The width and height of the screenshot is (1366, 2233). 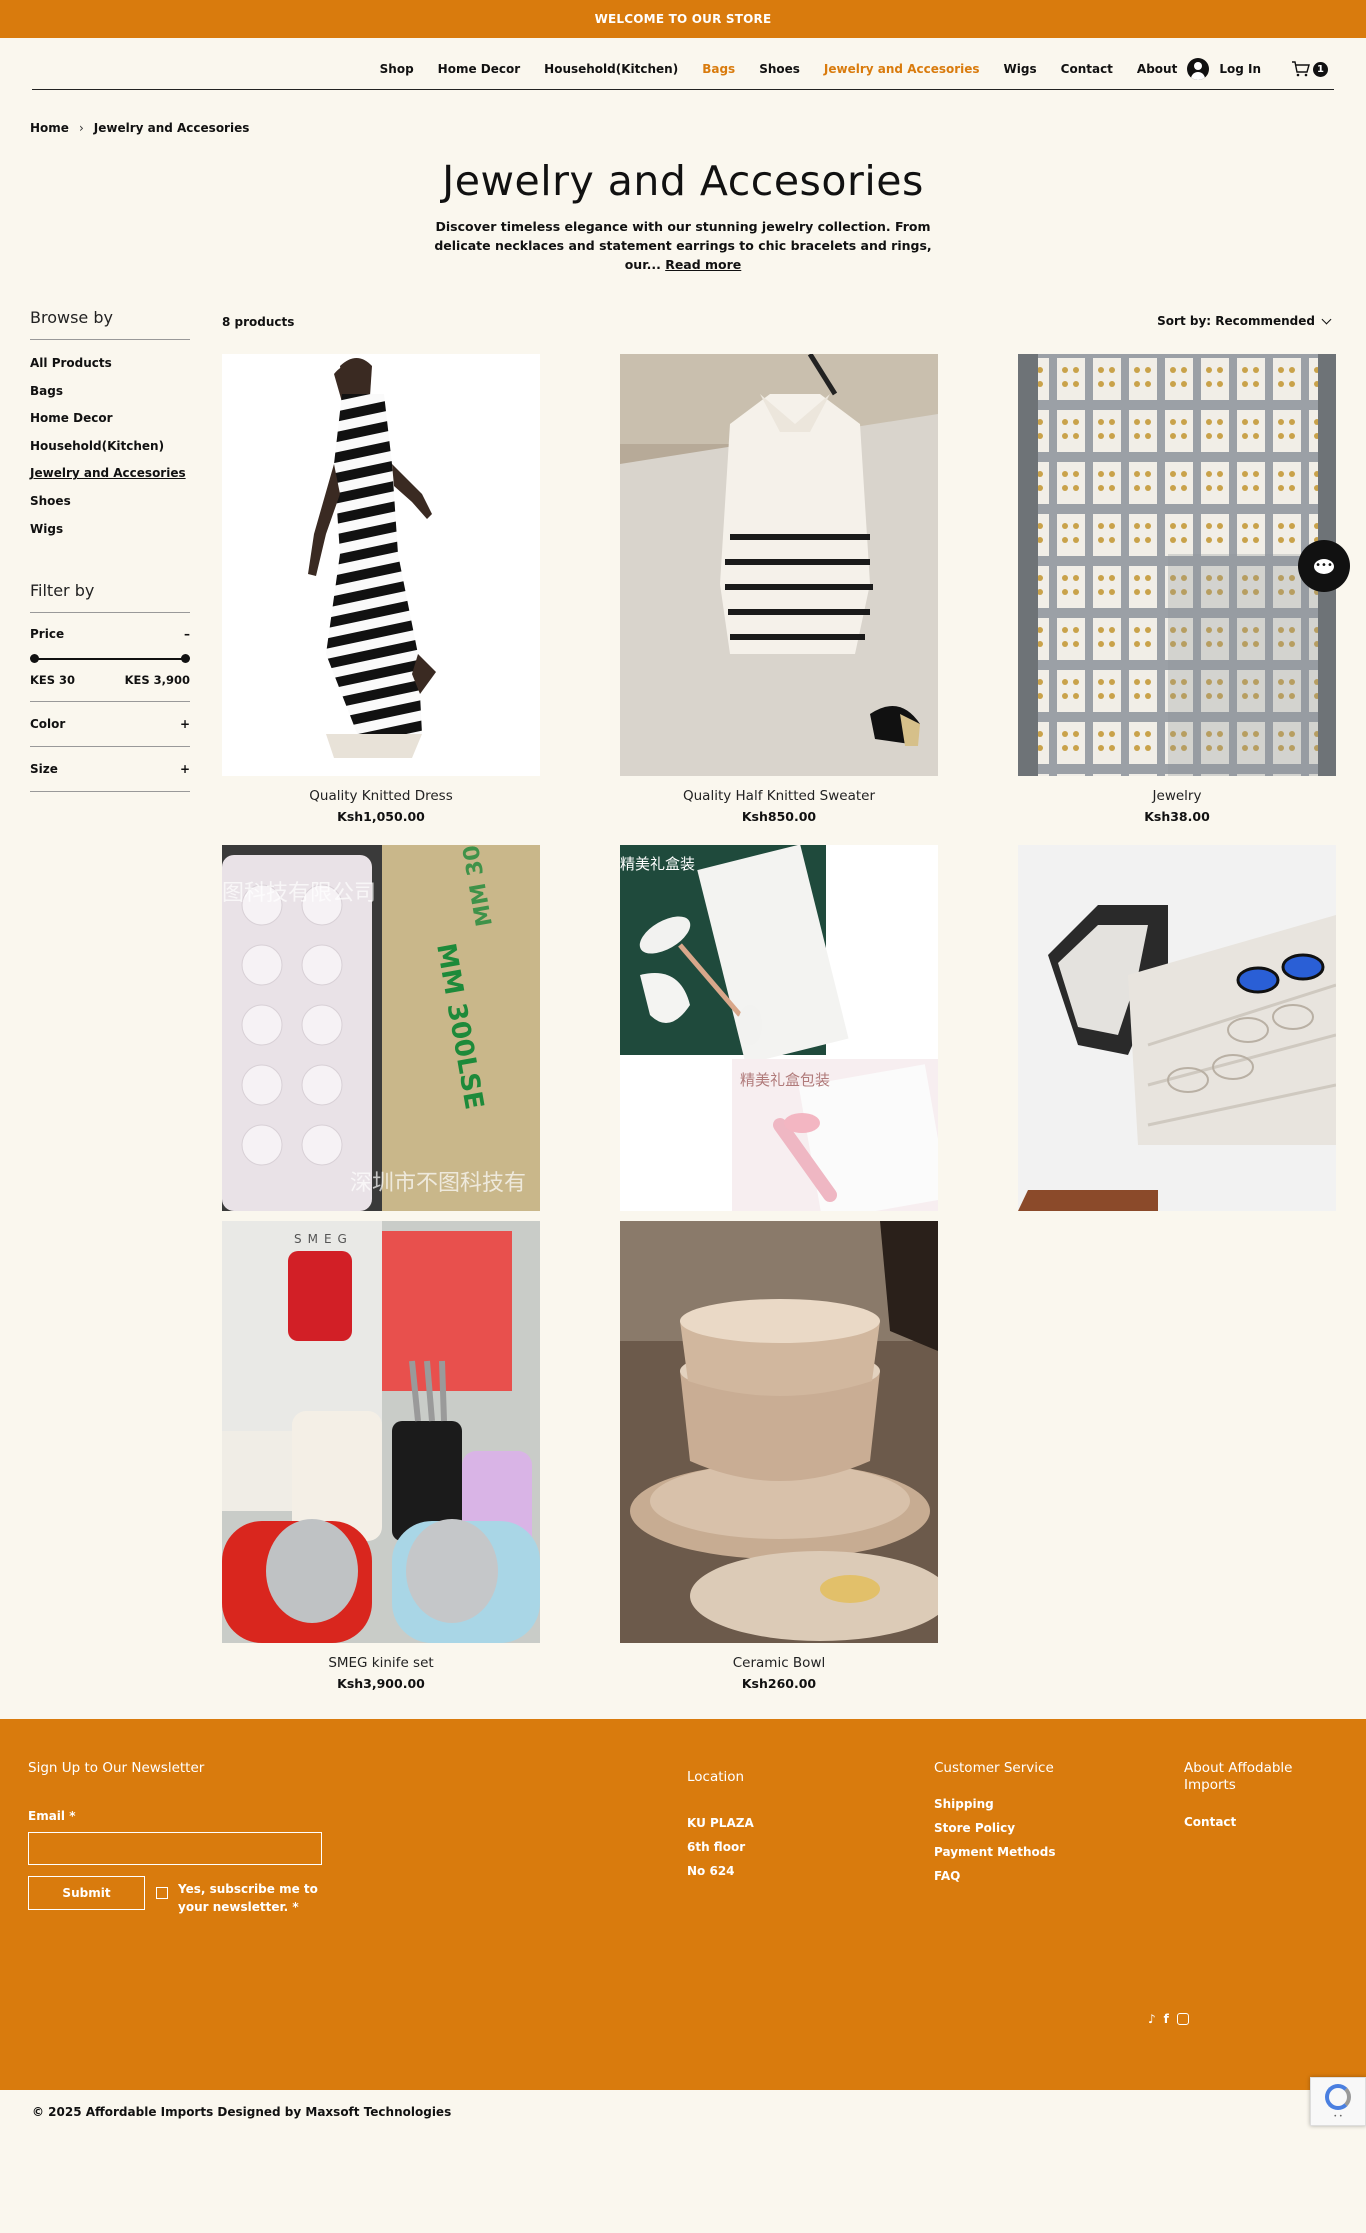 What do you see at coordinates (110, 597) in the screenshot?
I see `filter-by-heading: Filter by` at bounding box center [110, 597].